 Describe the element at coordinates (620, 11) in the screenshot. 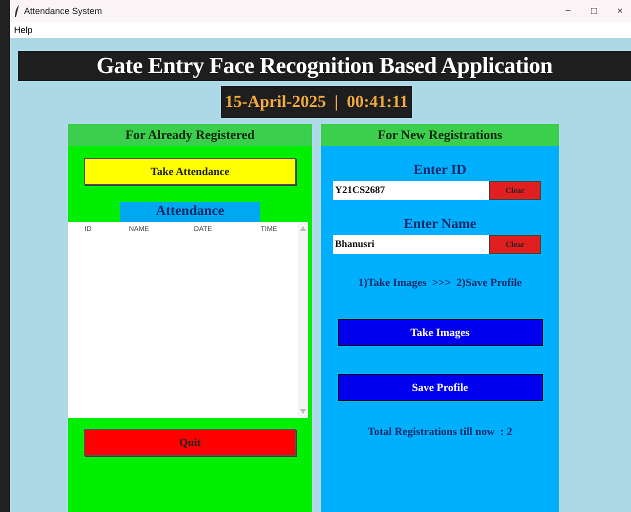

I see `window-control: ×` at that location.